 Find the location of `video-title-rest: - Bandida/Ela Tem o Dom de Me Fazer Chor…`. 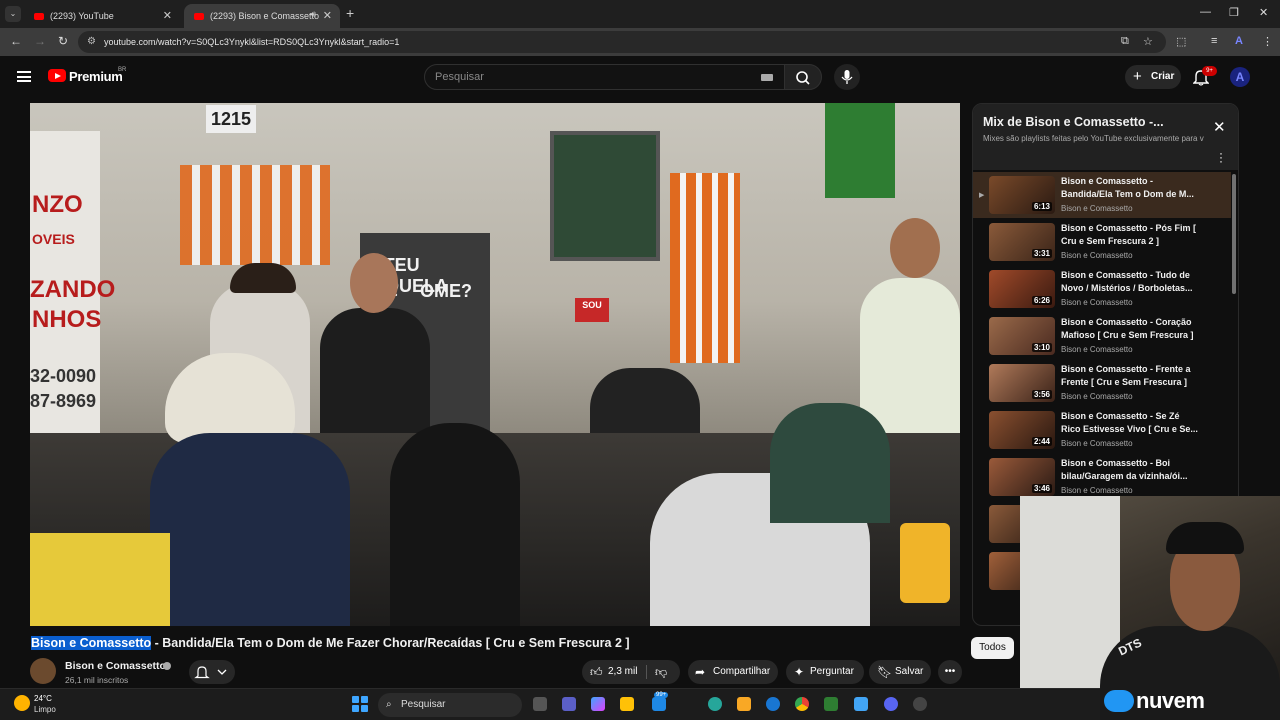

video-title-rest: - Bandida/Ela Tem o Dom de Me Fazer Chor… is located at coordinates (390, 643).